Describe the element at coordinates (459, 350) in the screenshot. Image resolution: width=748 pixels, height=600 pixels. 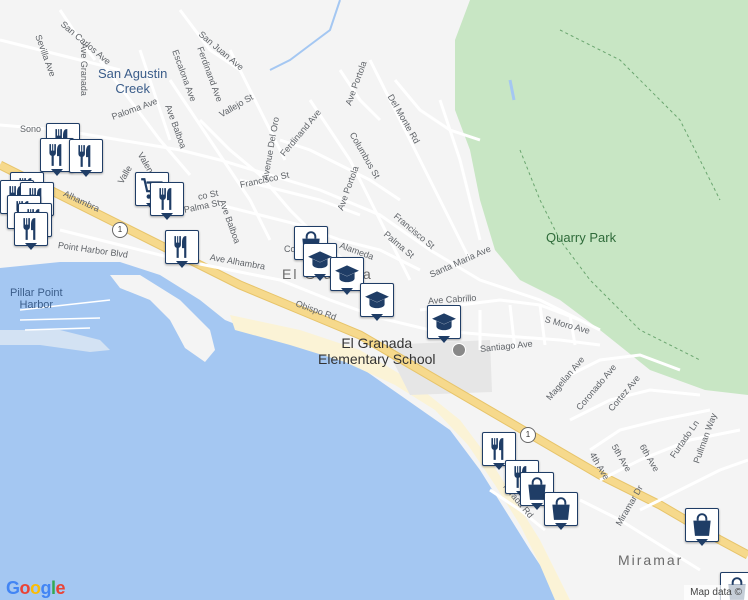
I see `school-location-icon` at that location.